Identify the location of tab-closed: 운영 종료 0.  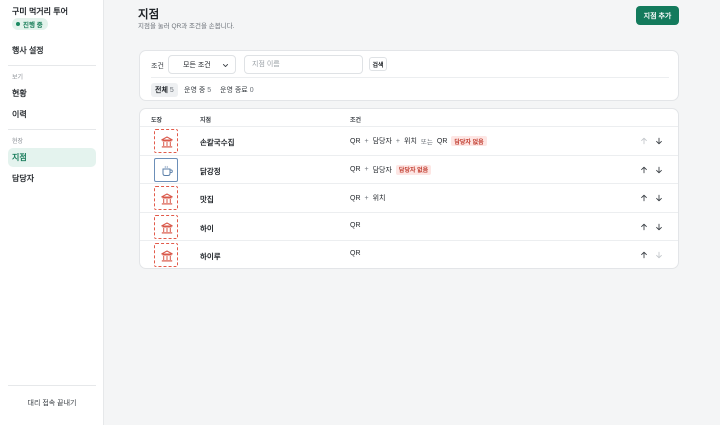
(237, 90).